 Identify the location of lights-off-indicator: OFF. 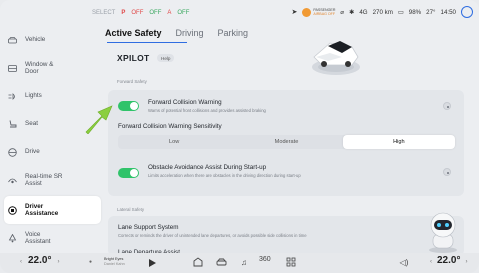
(155, 13).